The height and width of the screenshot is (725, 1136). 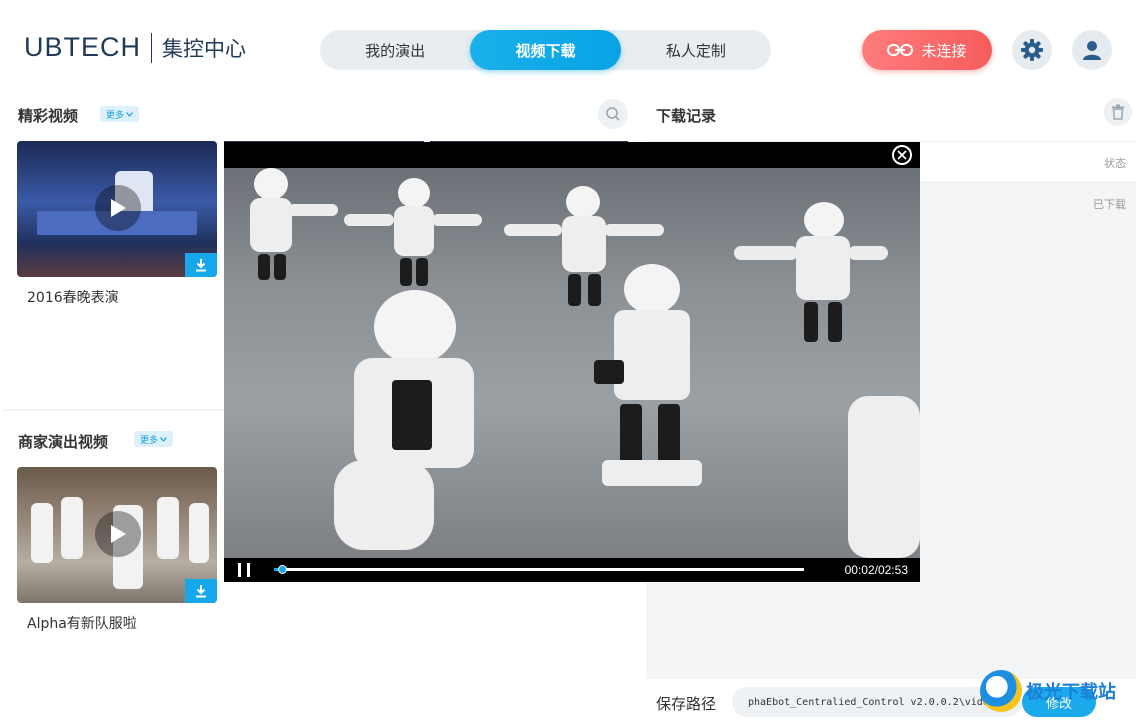 I want to click on close-icon, so click(x=902, y=155).